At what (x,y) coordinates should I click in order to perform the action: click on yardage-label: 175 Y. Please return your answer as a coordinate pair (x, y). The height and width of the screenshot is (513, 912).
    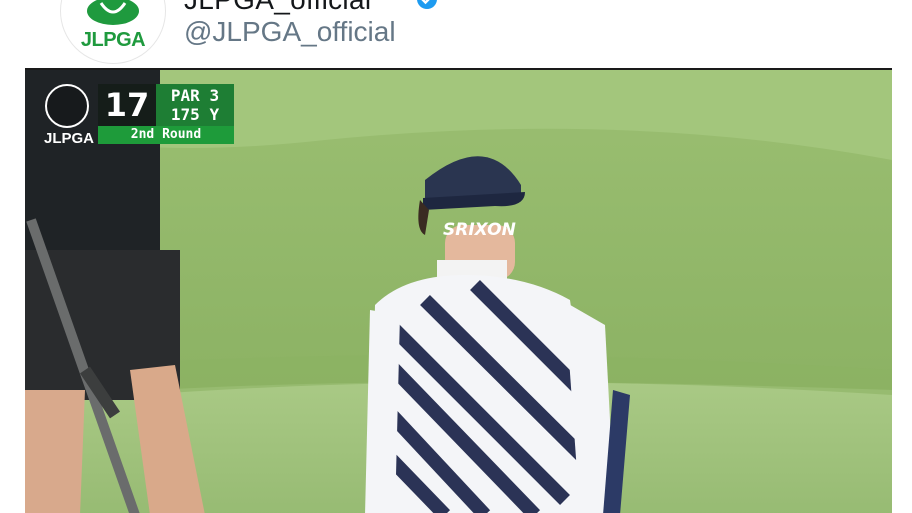
    Looking at the image, I should click on (195, 114).